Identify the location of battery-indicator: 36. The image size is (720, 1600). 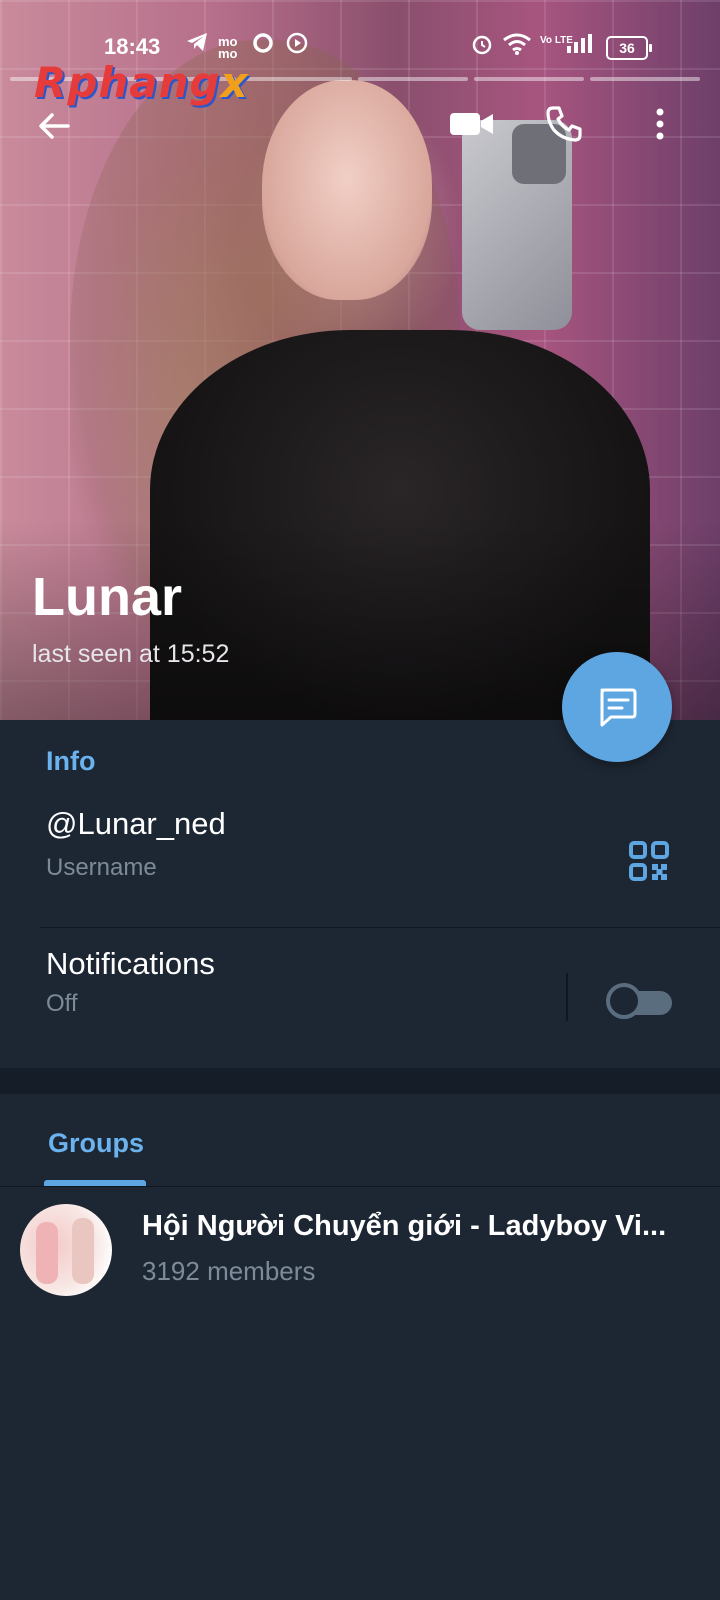
(629, 48).